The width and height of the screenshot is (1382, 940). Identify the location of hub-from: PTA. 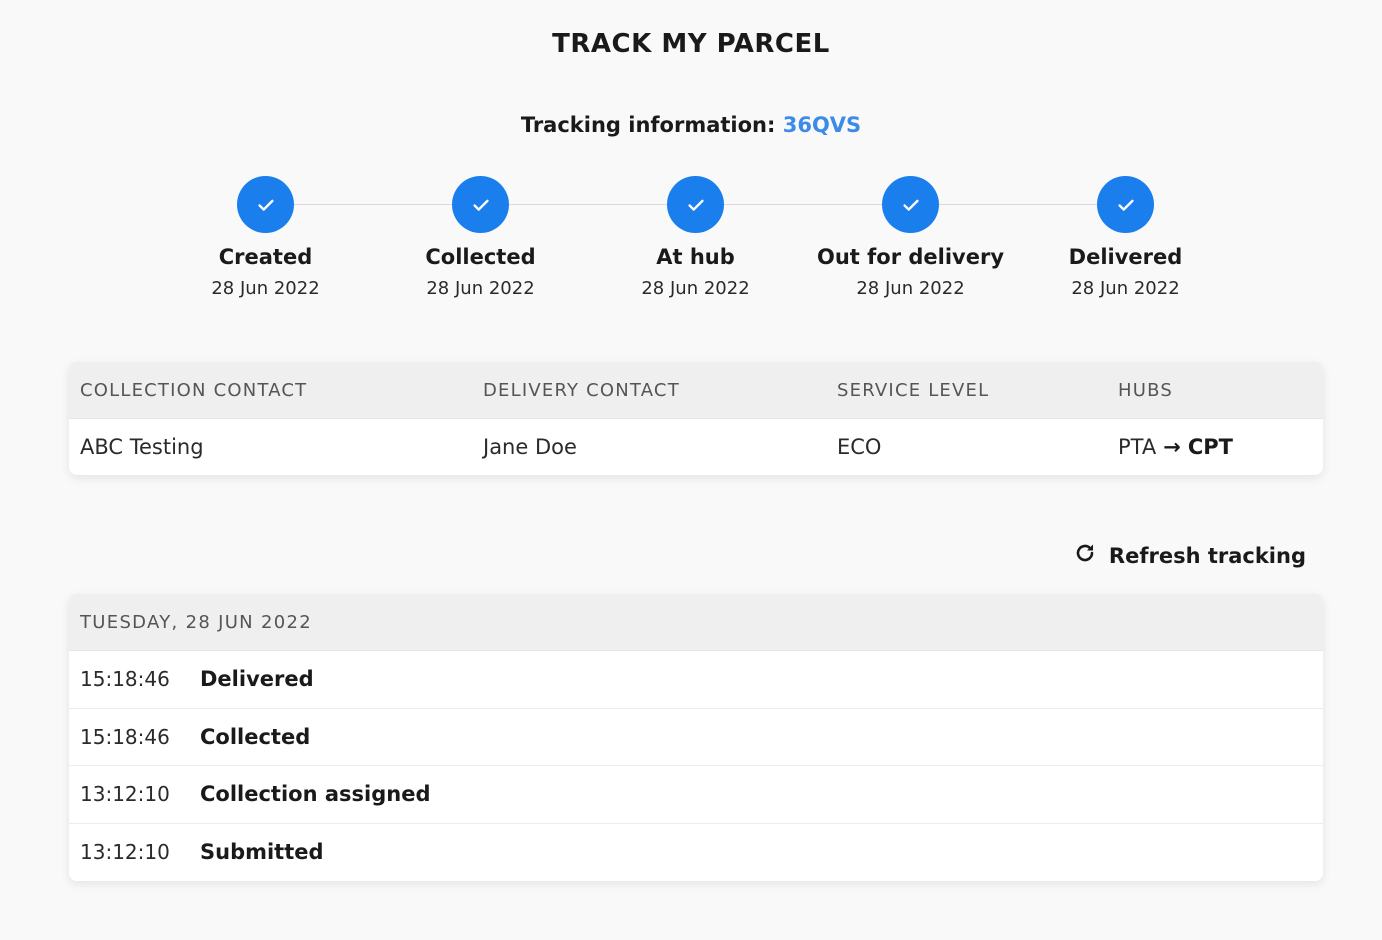
(1137, 447).